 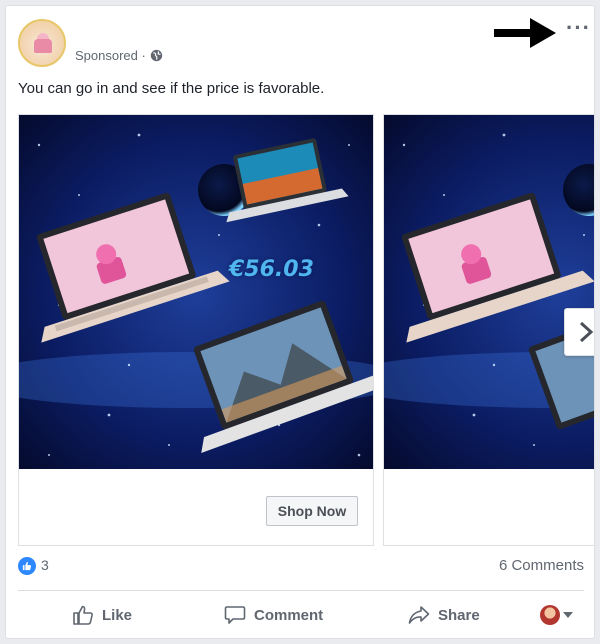 I want to click on user-avatar, so click(x=550, y=615).